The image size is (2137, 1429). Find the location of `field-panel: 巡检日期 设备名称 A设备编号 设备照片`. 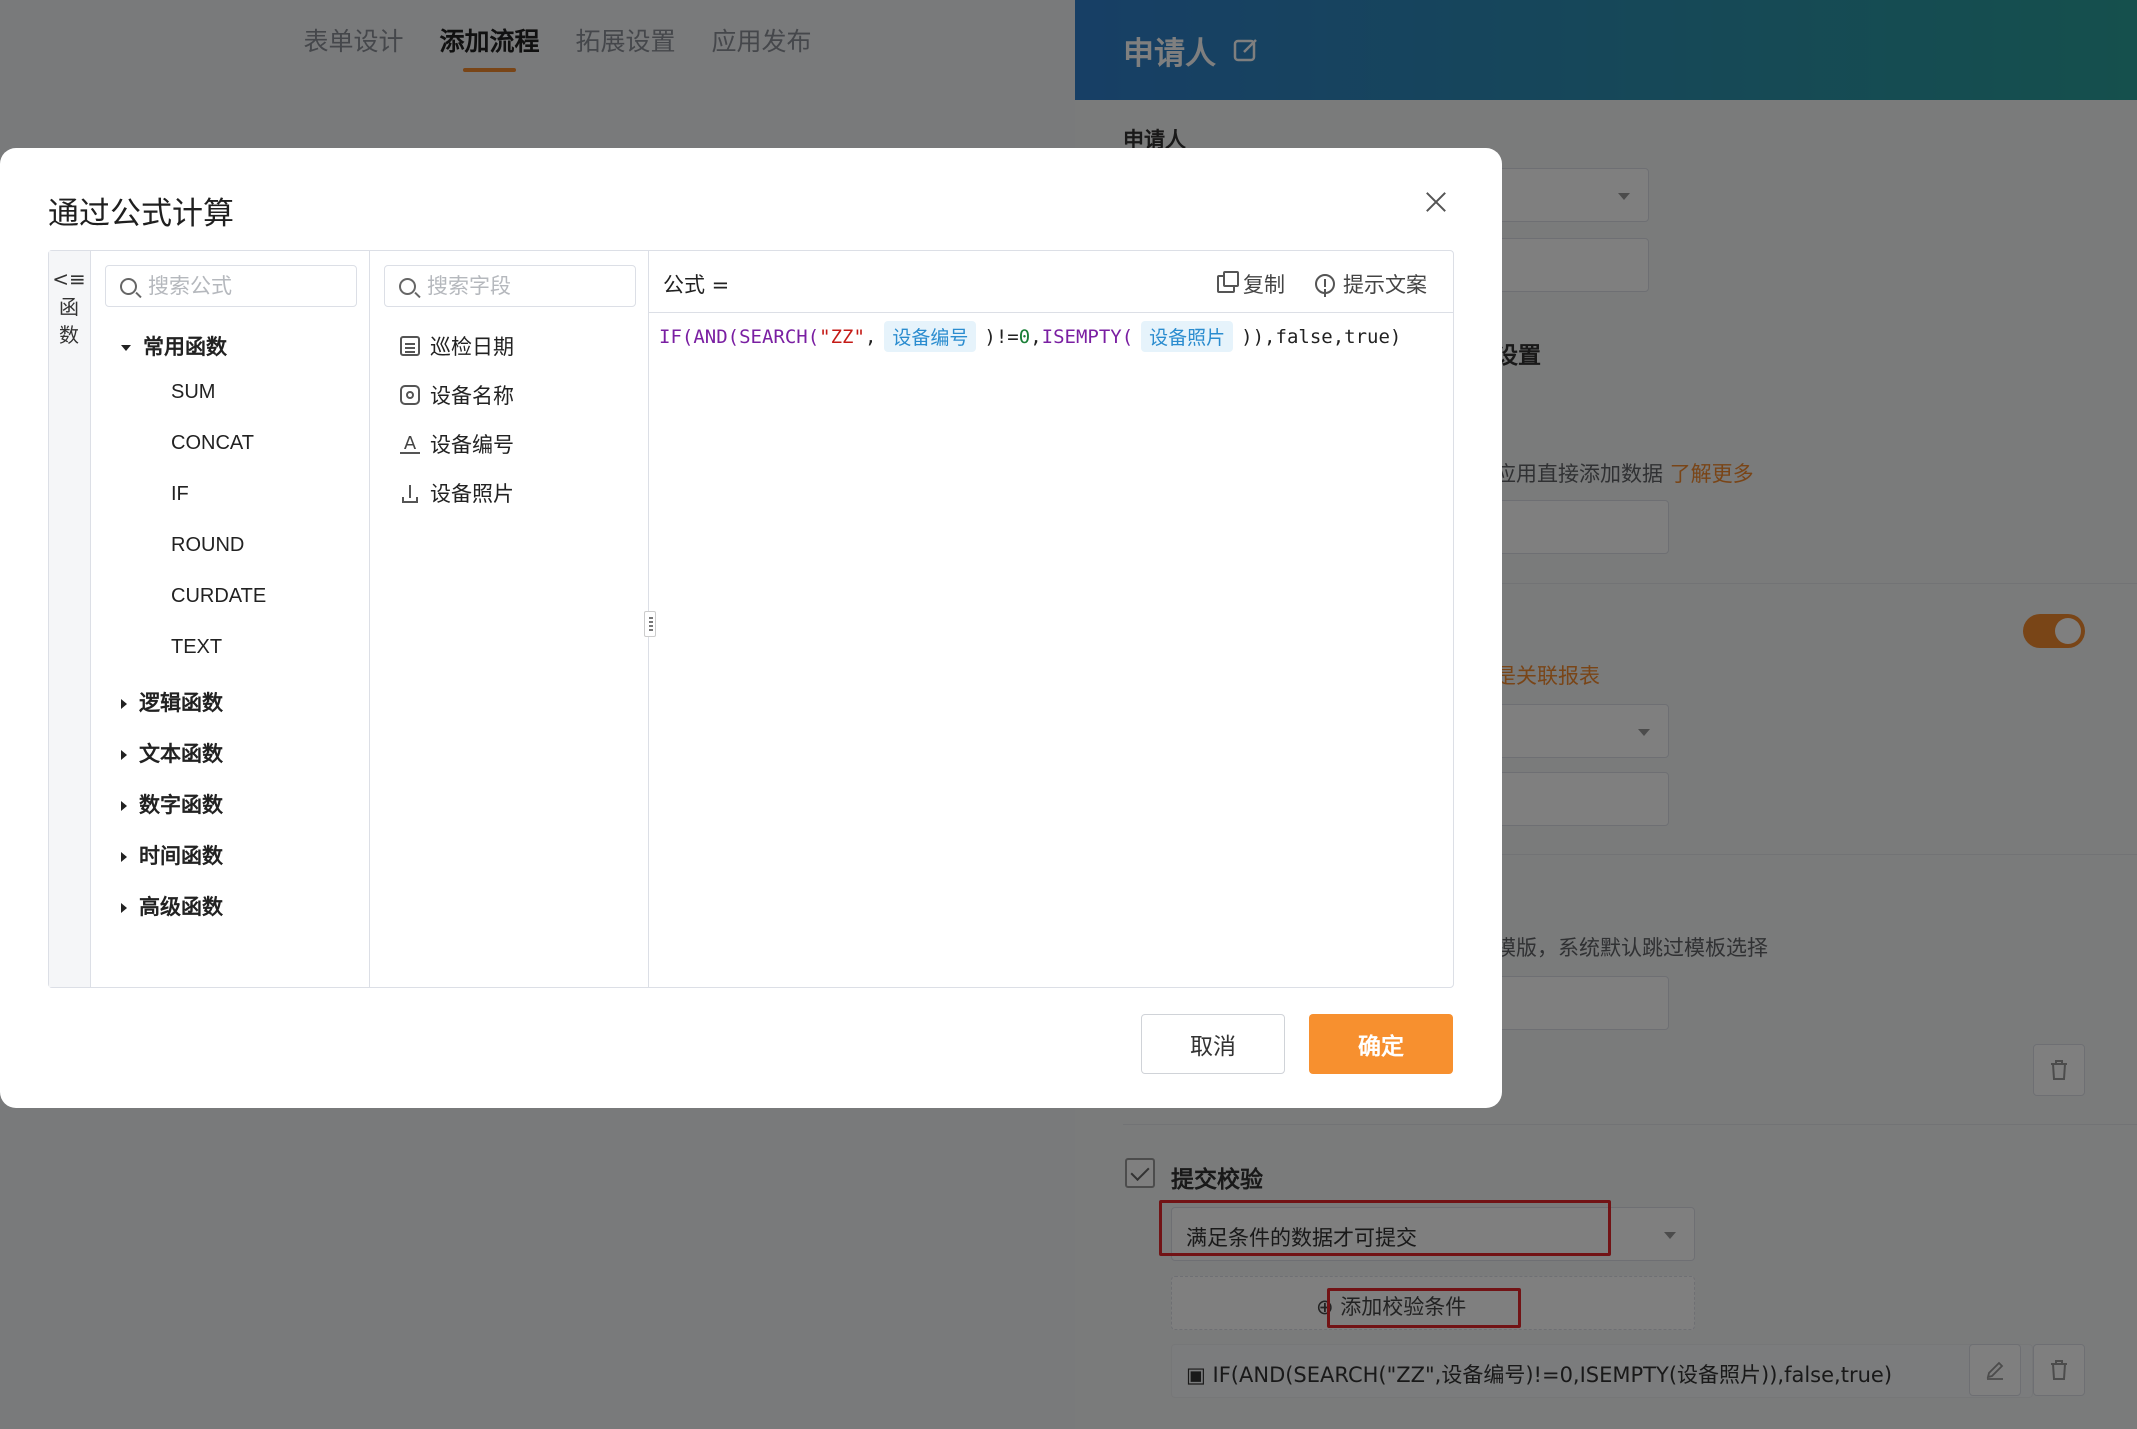

field-panel: 巡检日期 设备名称 A设备编号 设备照片 is located at coordinates (509, 619).